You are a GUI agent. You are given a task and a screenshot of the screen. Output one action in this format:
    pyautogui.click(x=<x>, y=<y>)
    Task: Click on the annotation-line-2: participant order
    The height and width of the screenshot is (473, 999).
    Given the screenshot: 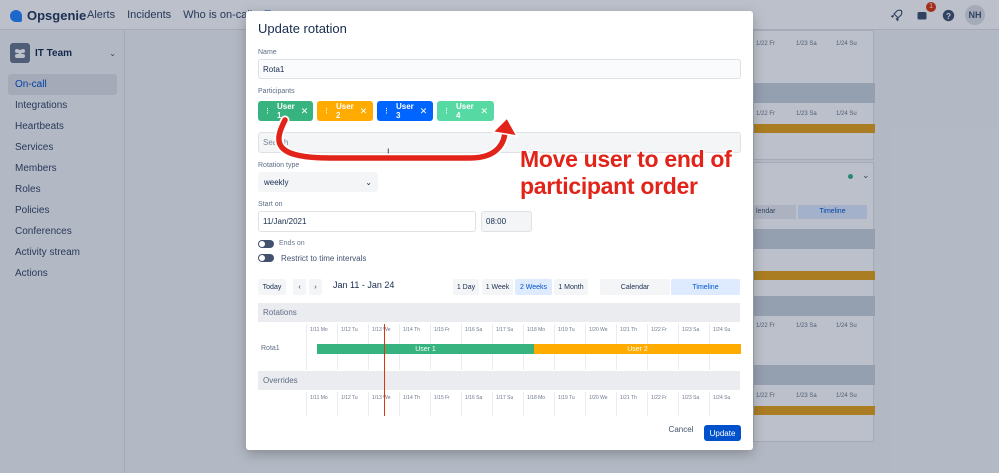 What is the action you would take?
    pyautogui.click(x=609, y=186)
    